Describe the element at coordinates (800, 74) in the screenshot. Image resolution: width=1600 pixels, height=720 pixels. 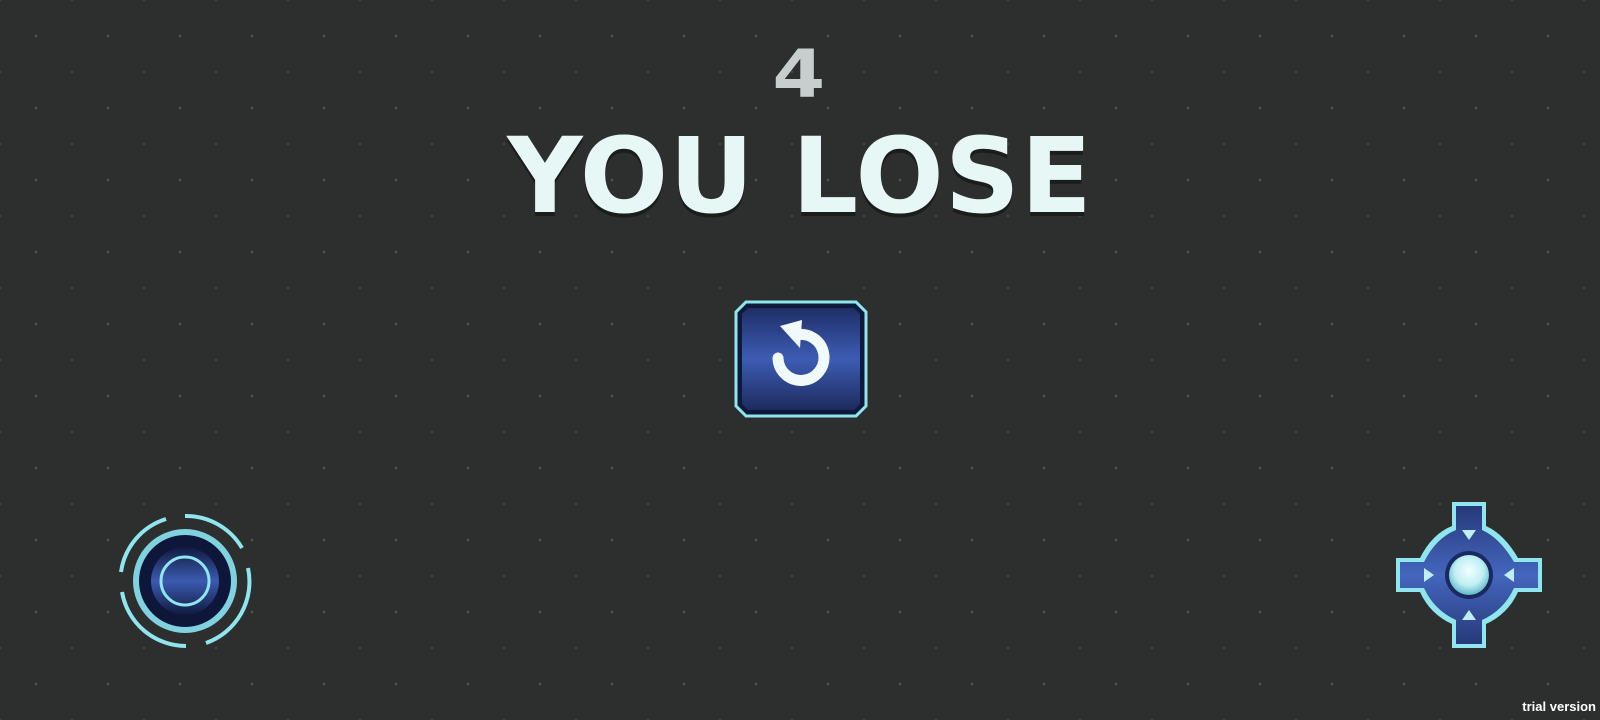
I see `score-display: 4` at that location.